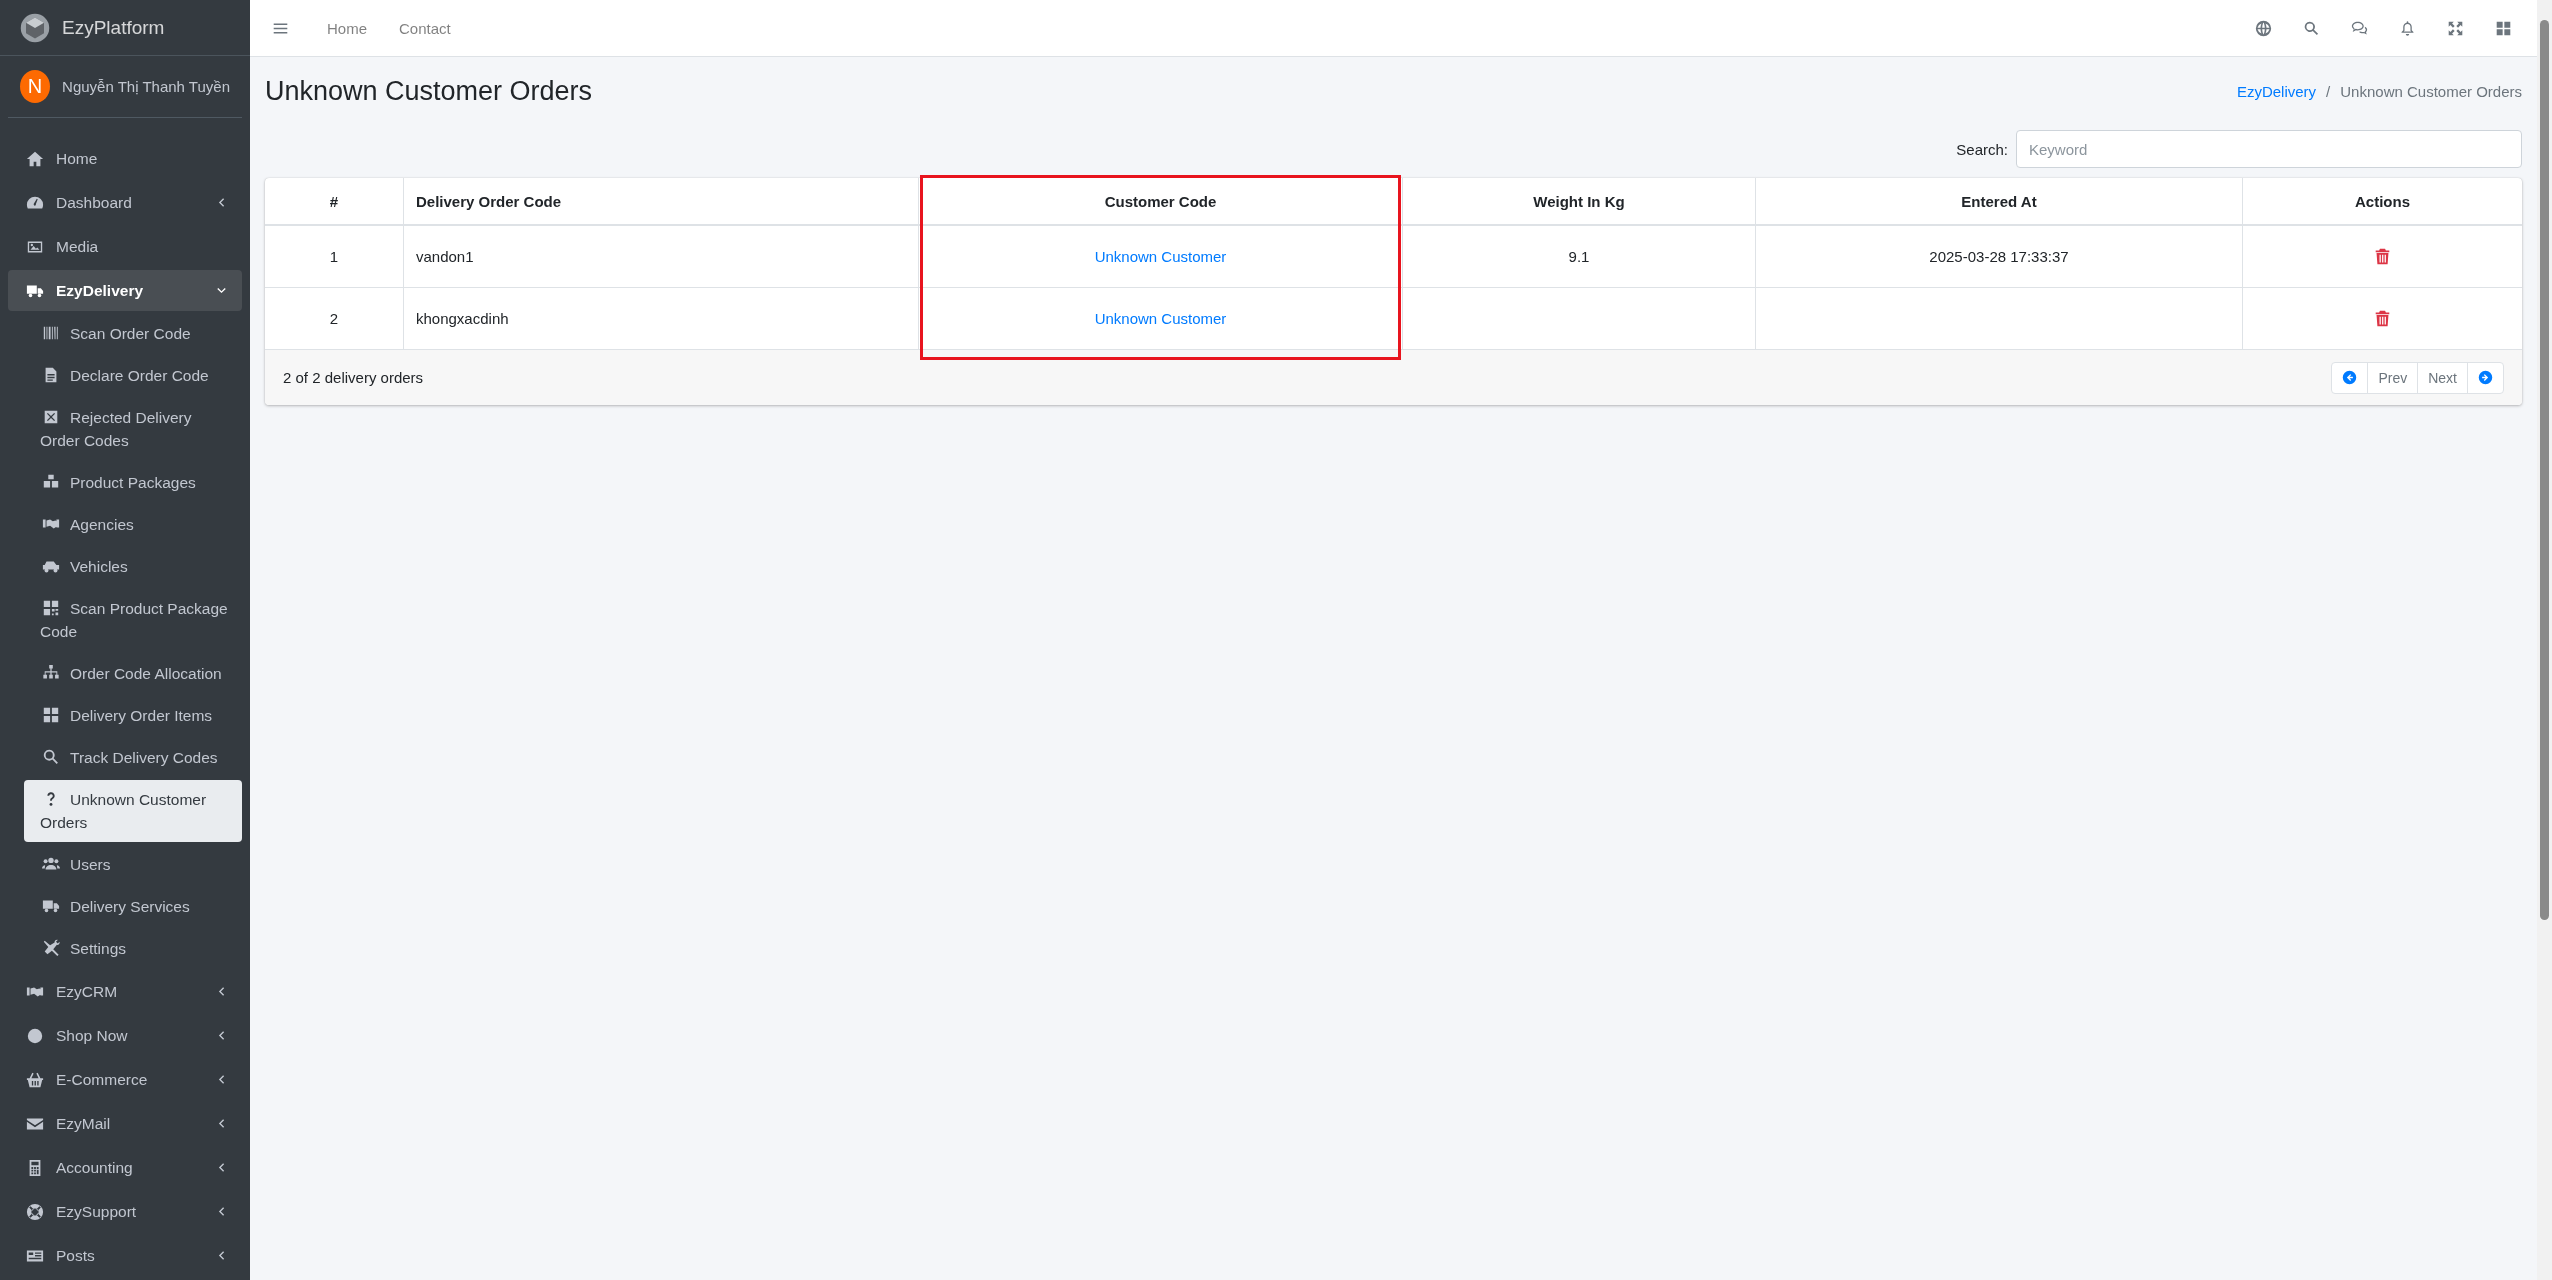 The width and height of the screenshot is (2552, 1280). What do you see at coordinates (133, 375) in the screenshot?
I see `sidebar-subitem: Declare Order Code` at bounding box center [133, 375].